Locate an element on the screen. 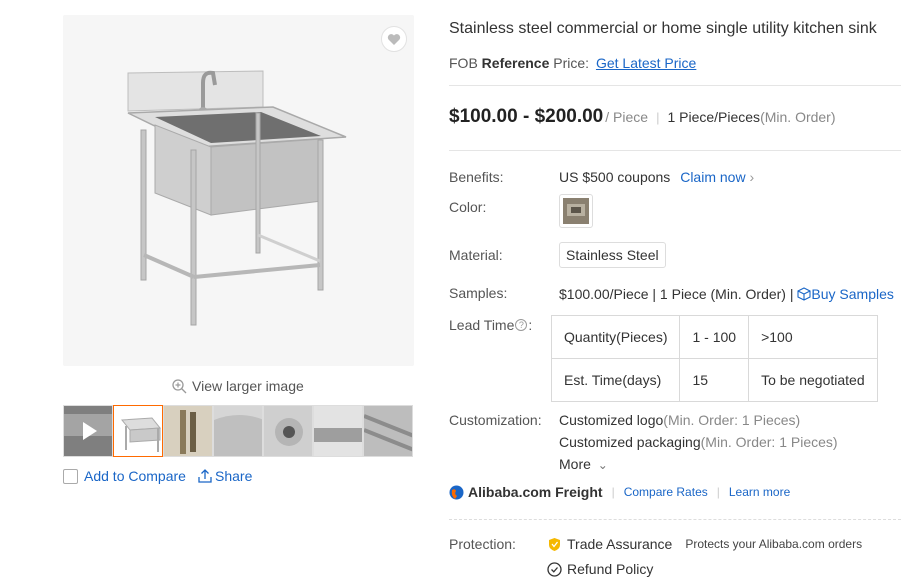  table-row: Est. Time(days) 15 To be negotiated is located at coordinates (714, 380).